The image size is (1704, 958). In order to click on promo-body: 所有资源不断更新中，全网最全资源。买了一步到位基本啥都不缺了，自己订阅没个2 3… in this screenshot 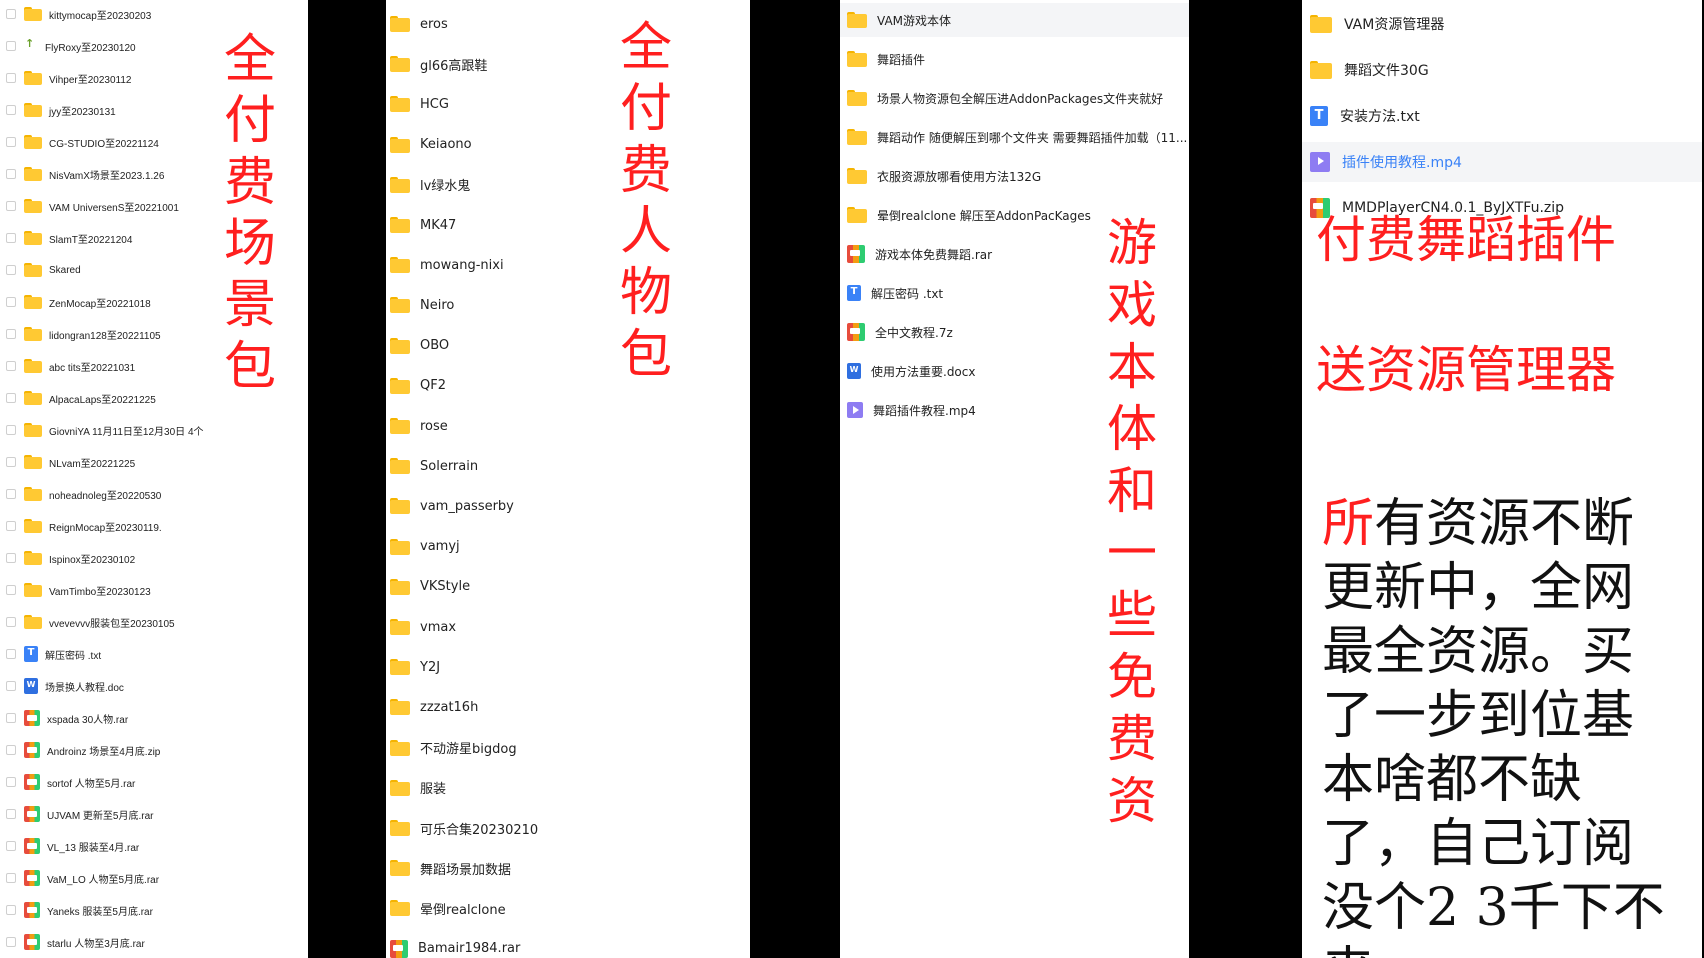, I will do `click(1502, 725)`.